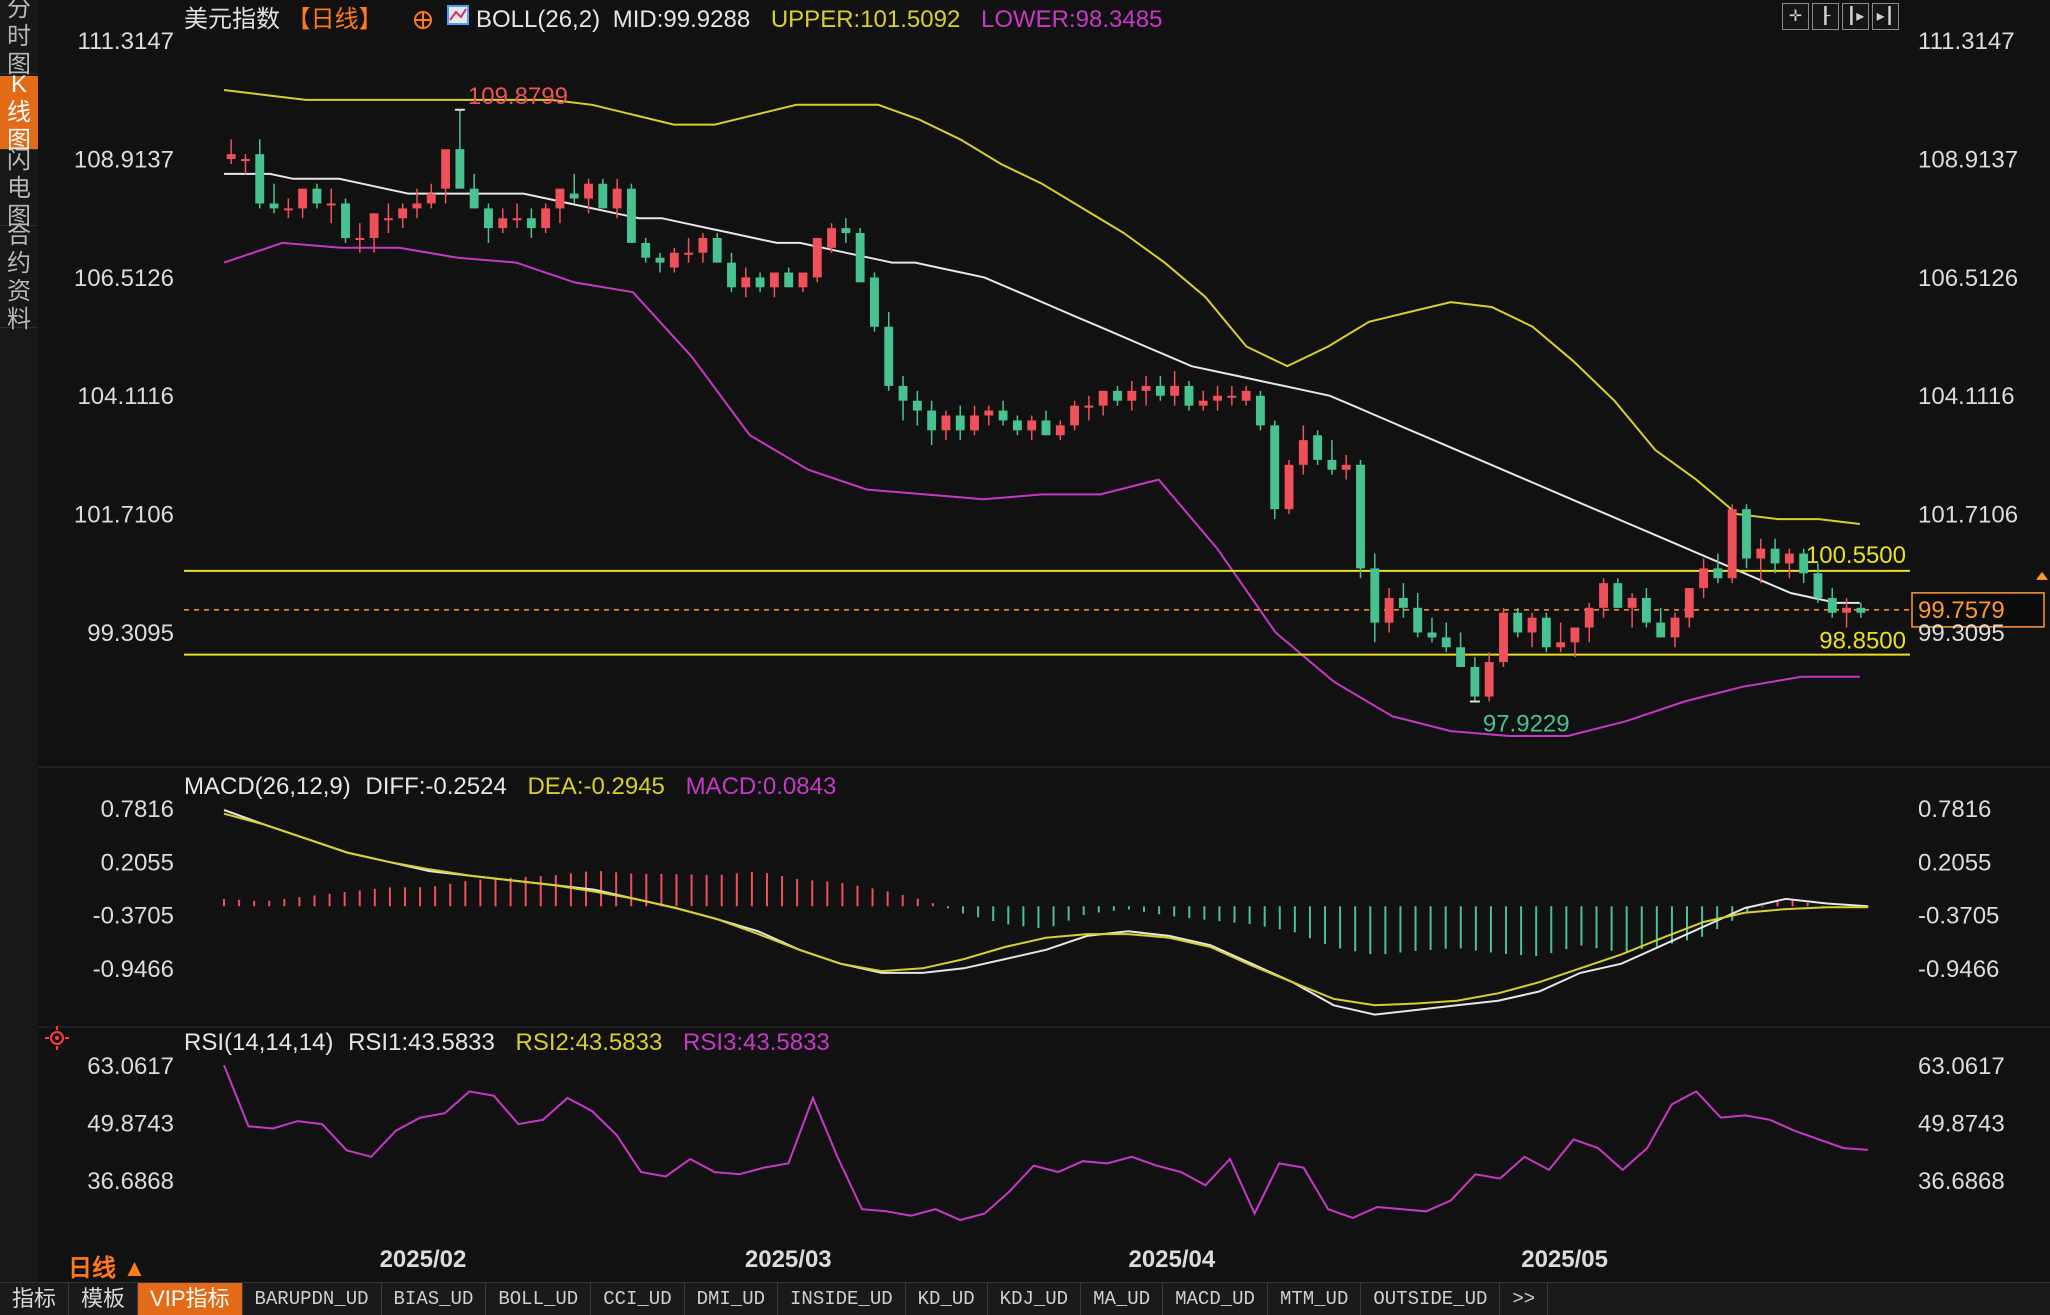  I want to click on rsi3-value: RSI3:43.5833, so click(756, 1042).